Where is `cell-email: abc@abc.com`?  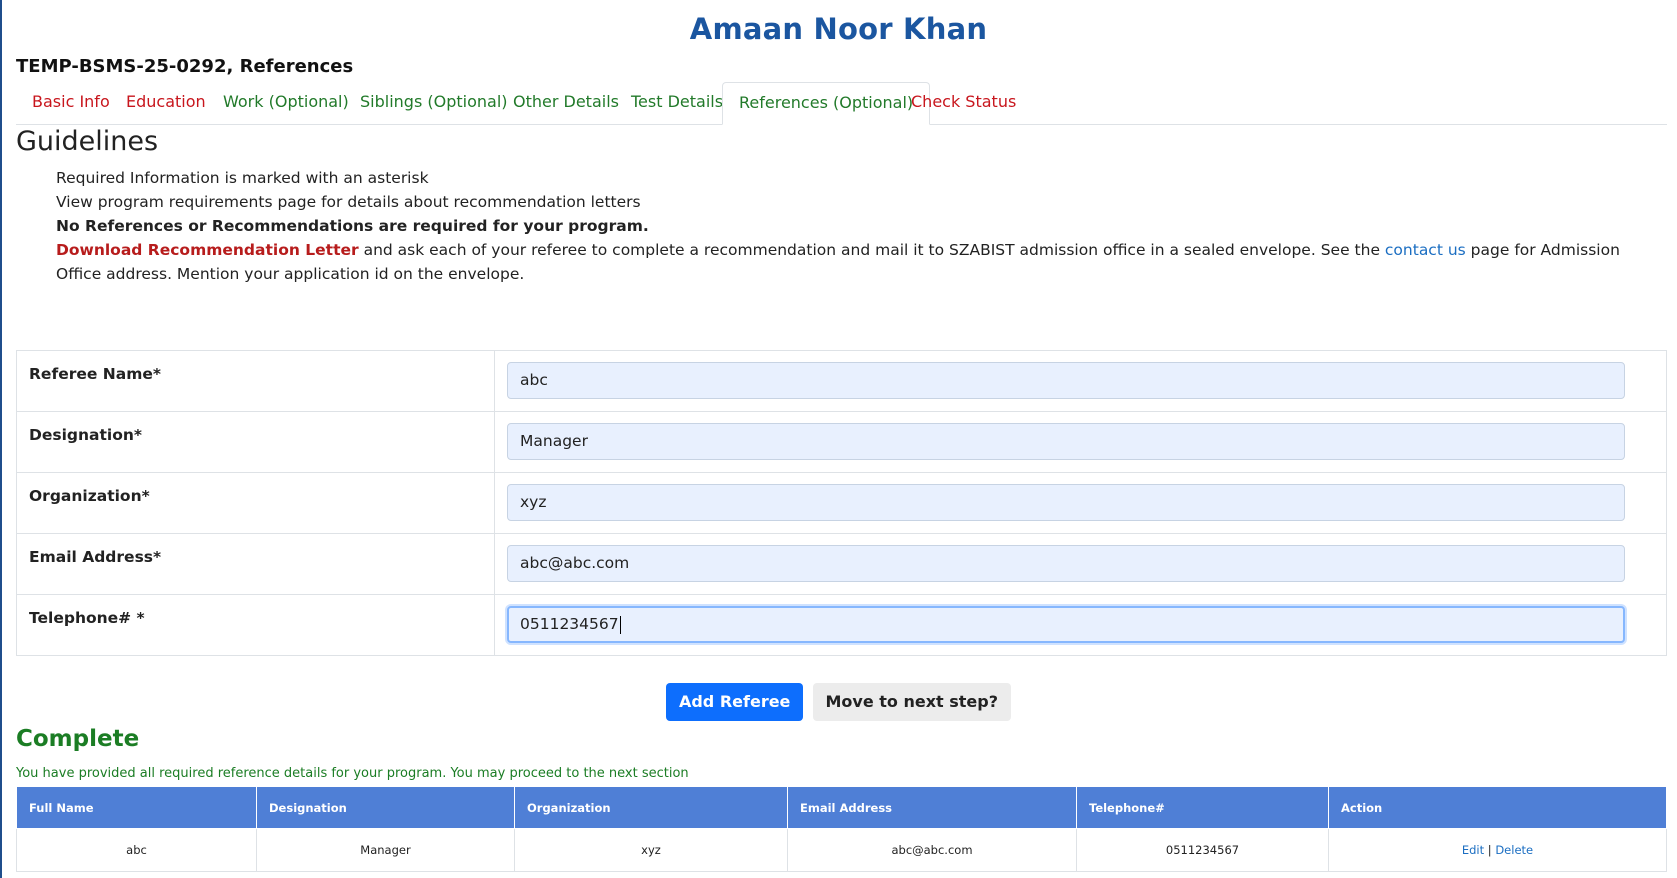 cell-email: abc@abc.com is located at coordinates (932, 850).